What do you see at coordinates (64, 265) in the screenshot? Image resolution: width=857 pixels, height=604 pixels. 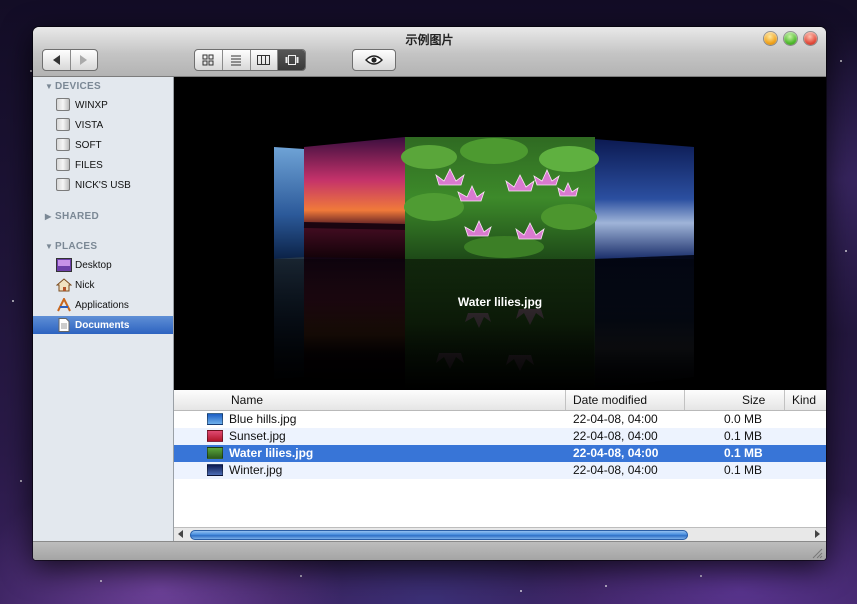 I see `desktop-icon` at bounding box center [64, 265].